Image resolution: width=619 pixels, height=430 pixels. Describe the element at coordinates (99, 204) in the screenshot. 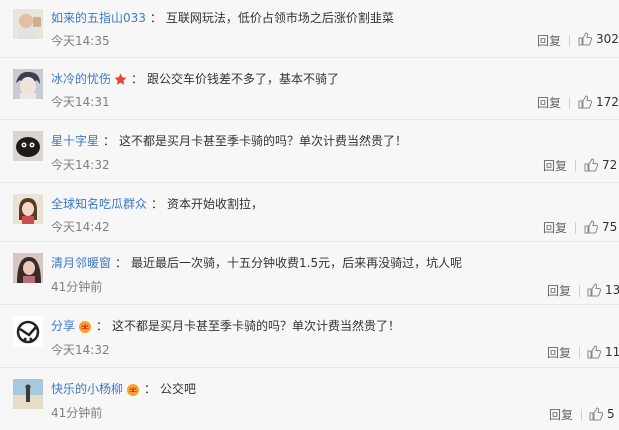

I see `username-link: 全球知名吃瓜群众` at that location.